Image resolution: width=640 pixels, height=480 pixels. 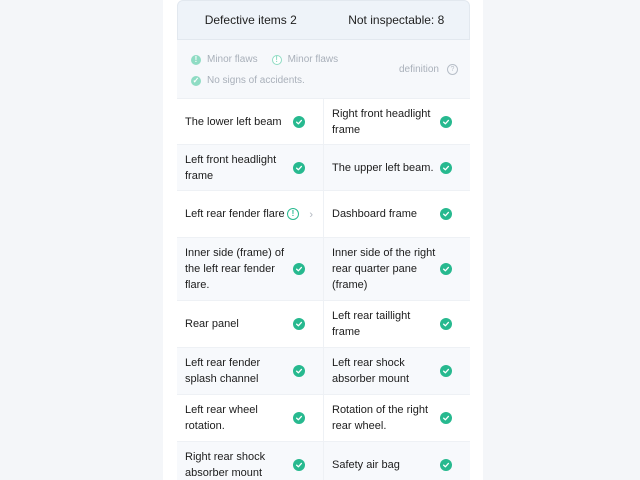 What do you see at coordinates (383, 167) in the screenshot?
I see `inspection-item-label: The upper left beam.` at bounding box center [383, 167].